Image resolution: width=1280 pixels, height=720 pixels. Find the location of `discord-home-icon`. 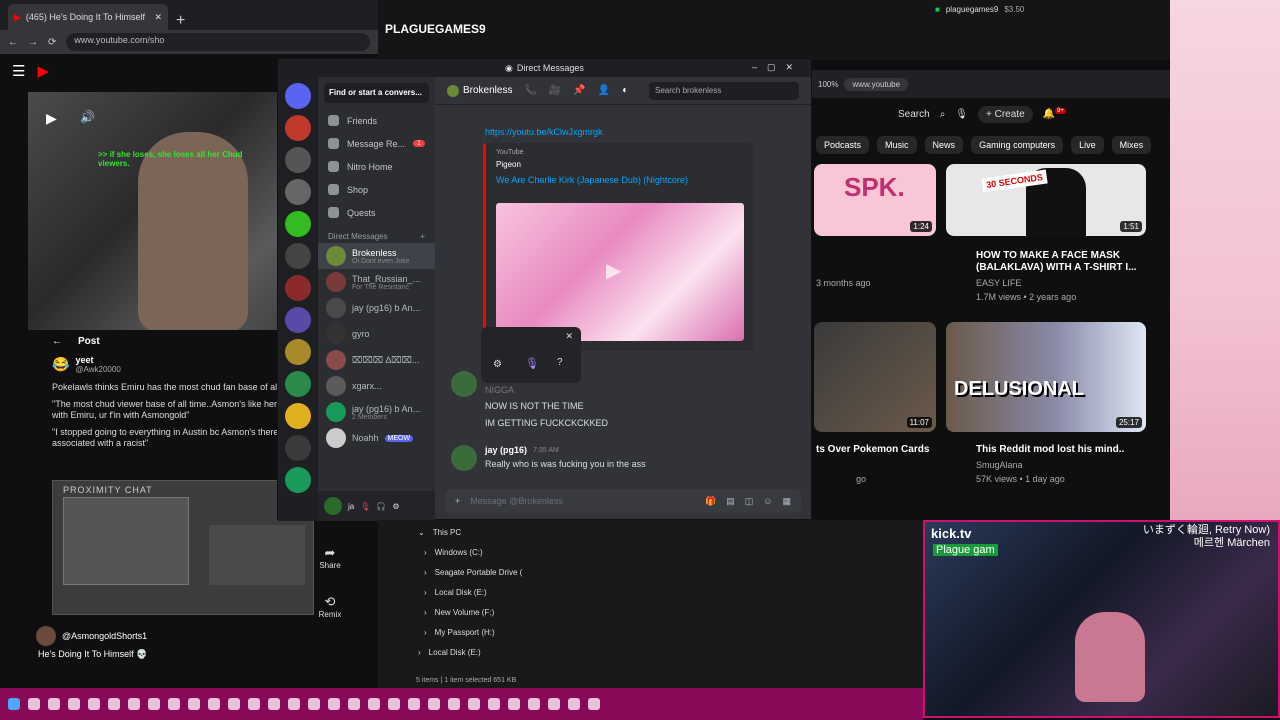

discord-home-icon is located at coordinates (298, 96).